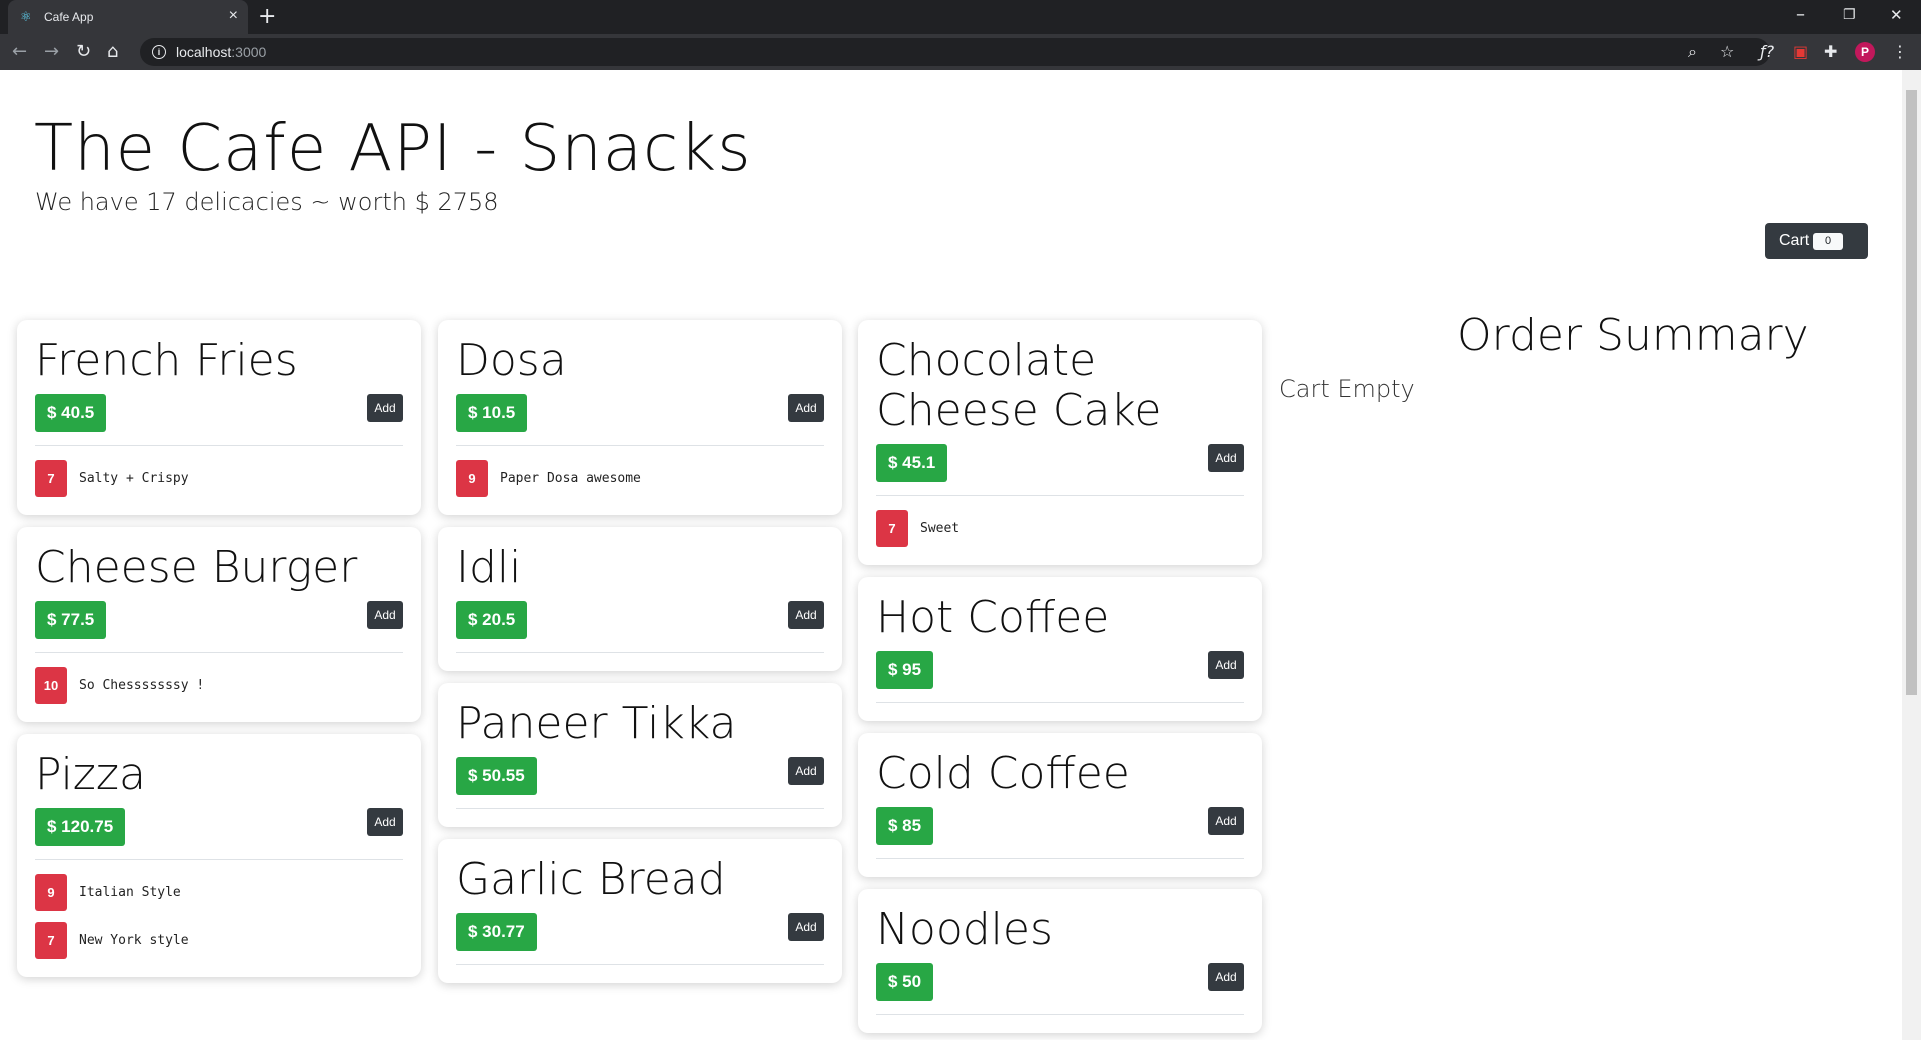  Describe the element at coordinates (267, 202) in the screenshot. I see `page-subtitle: We have 17 delicacies ~ worth $ 2758` at that location.